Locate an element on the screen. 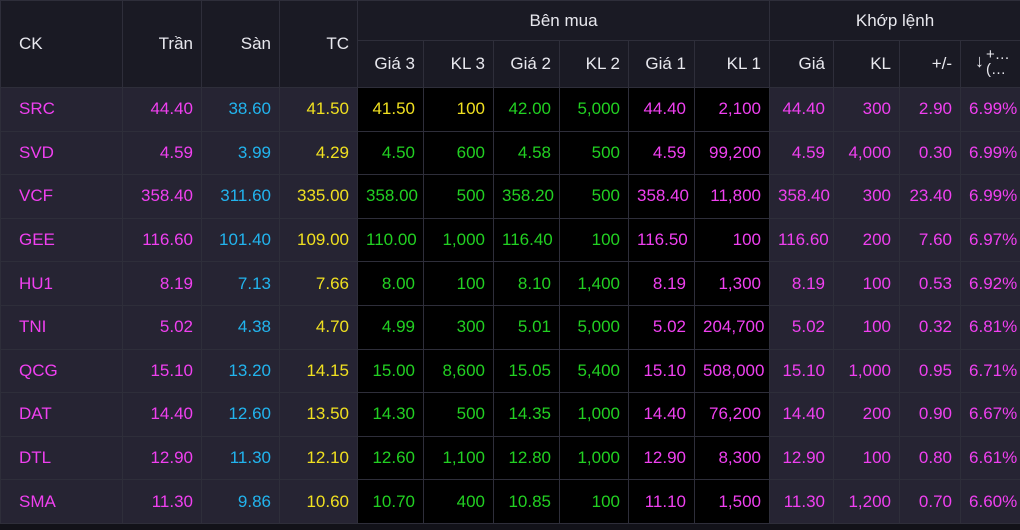  bid-price-2-cell: 5.01 is located at coordinates (526, 327).